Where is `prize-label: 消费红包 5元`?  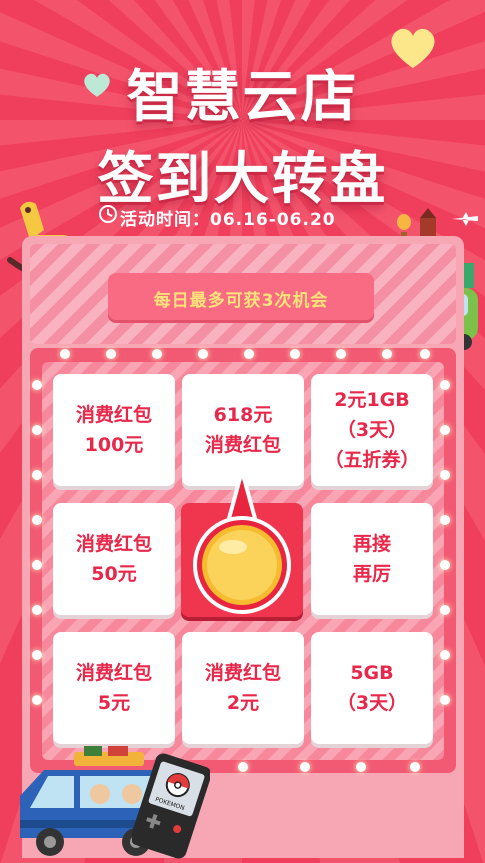 prize-label: 消费红包 5元 is located at coordinates (113, 688).